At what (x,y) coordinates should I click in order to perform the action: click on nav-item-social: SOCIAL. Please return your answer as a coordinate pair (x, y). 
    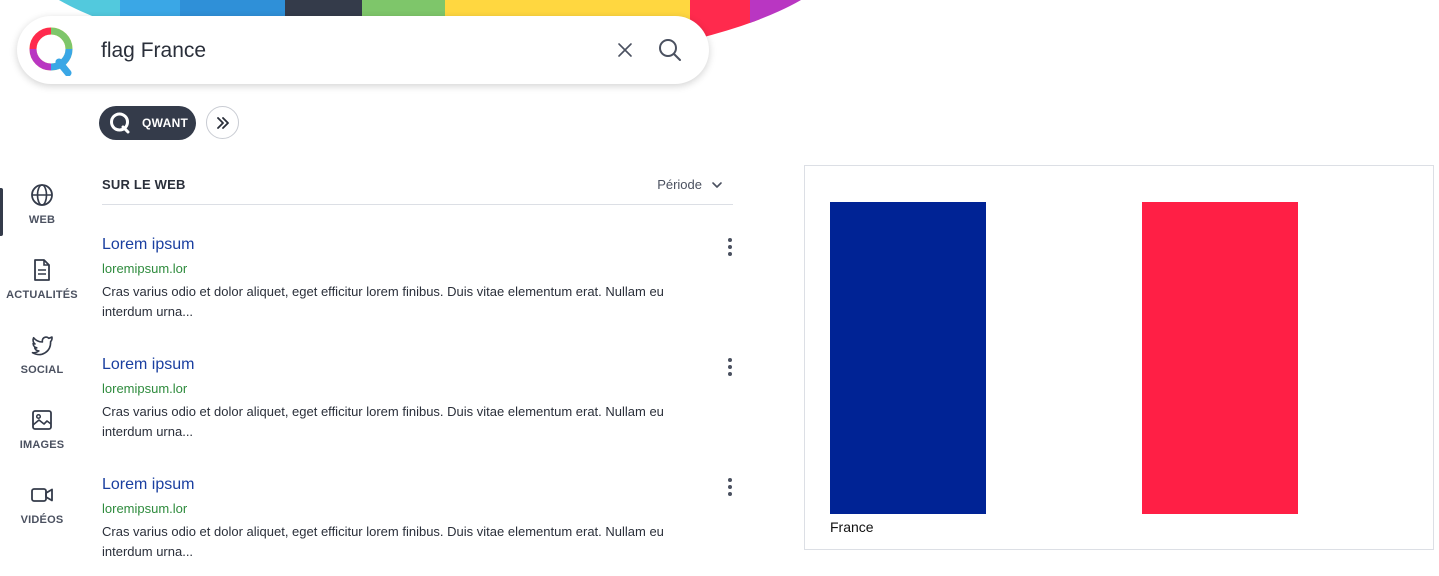
    Looking at the image, I should click on (42, 363).